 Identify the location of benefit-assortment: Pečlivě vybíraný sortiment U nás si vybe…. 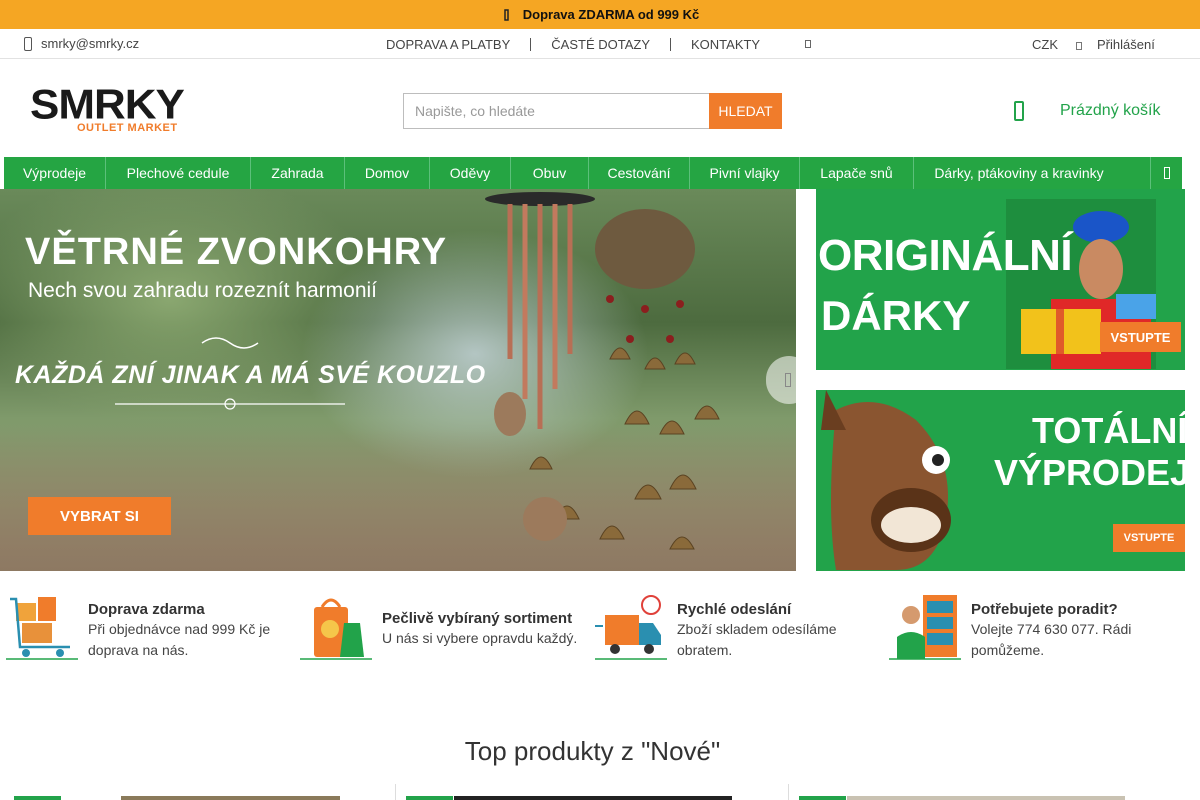
(438, 629).